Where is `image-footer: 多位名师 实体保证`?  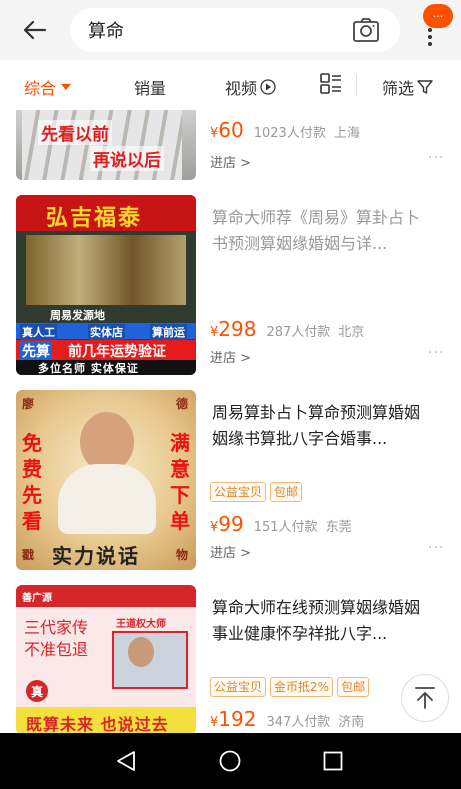 image-footer: 多位名师 实体保证 is located at coordinates (88, 368).